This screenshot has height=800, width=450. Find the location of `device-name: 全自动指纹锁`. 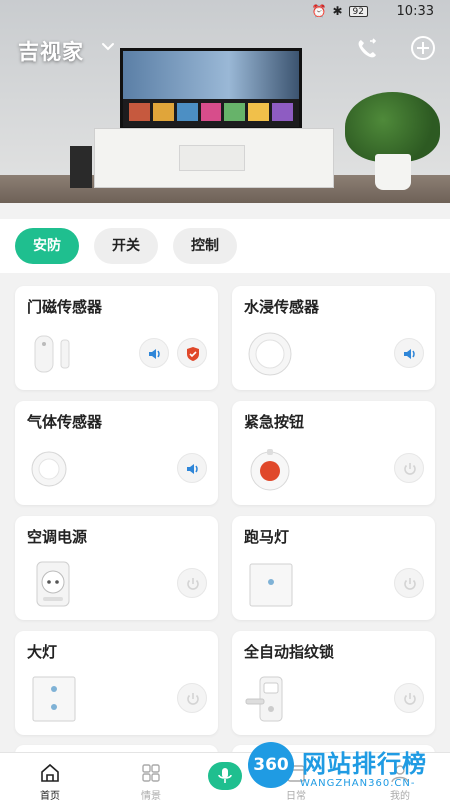

device-name: 全自动指纹锁 is located at coordinates (289, 652).